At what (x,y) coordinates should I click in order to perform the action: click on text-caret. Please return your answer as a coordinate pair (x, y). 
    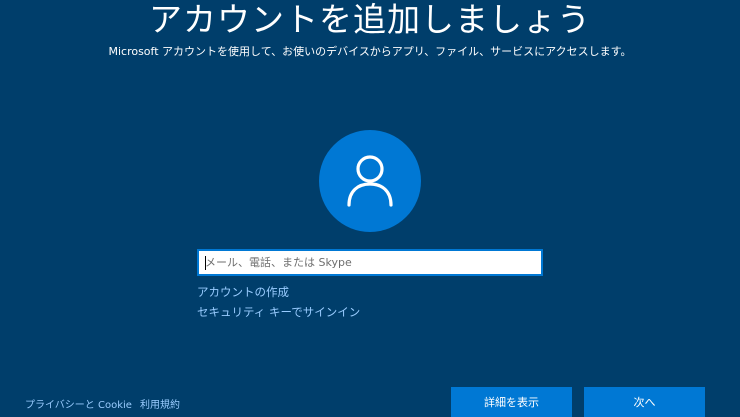
    Looking at the image, I should click on (205, 263).